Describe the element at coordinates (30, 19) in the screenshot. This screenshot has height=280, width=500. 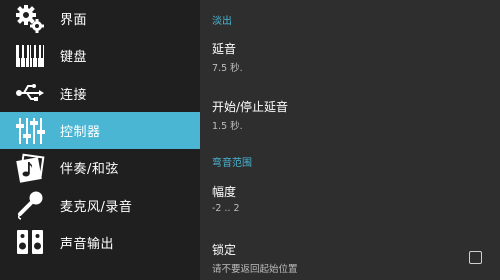
I see `gears-icon` at that location.